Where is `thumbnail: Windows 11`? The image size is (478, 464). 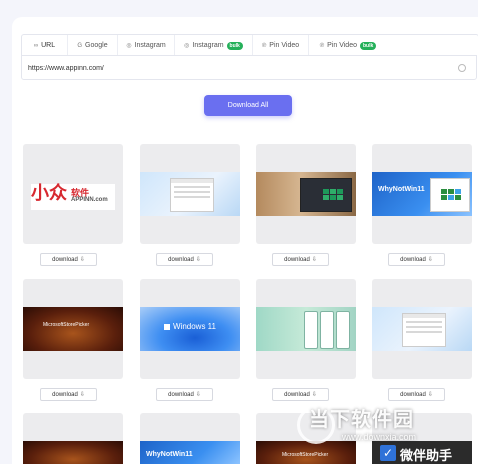
thumbnail: Windows 11 is located at coordinates (190, 329).